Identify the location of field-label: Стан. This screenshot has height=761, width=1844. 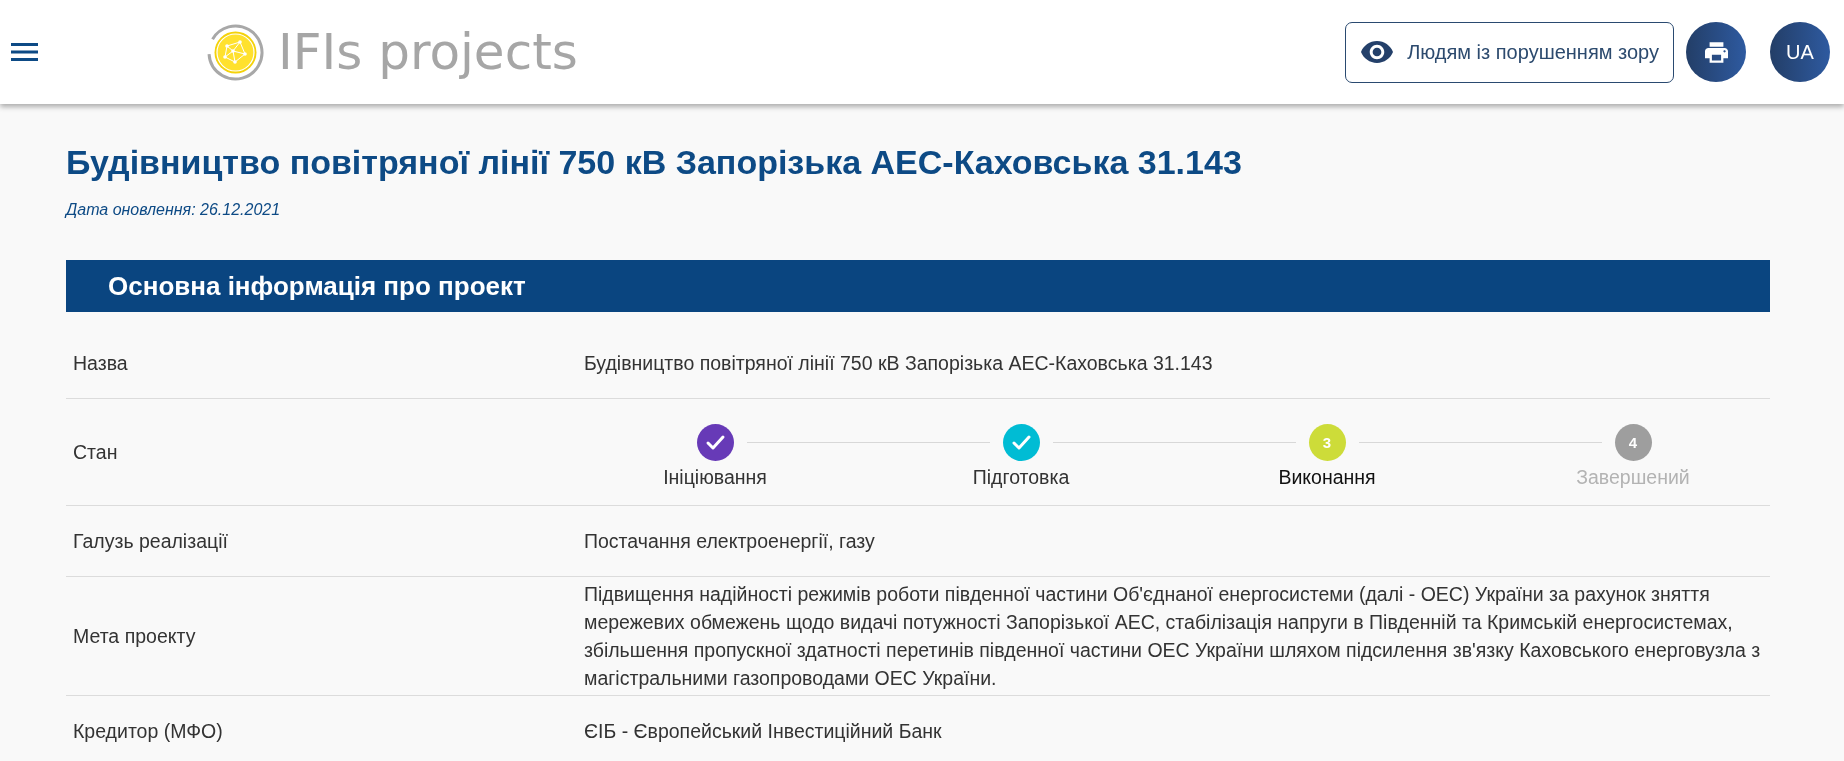
(95, 452).